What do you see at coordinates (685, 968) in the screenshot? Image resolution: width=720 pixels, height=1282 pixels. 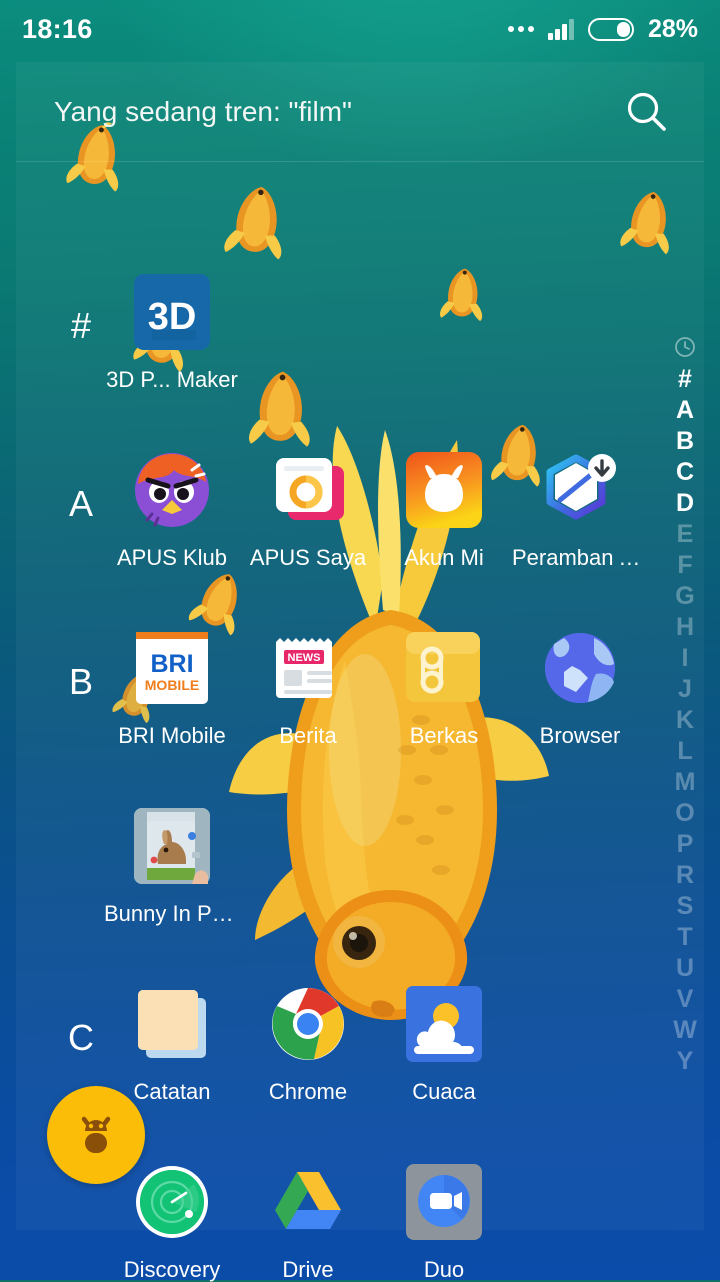 I see `index-letter-u: U` at bounding box center [685, 968].